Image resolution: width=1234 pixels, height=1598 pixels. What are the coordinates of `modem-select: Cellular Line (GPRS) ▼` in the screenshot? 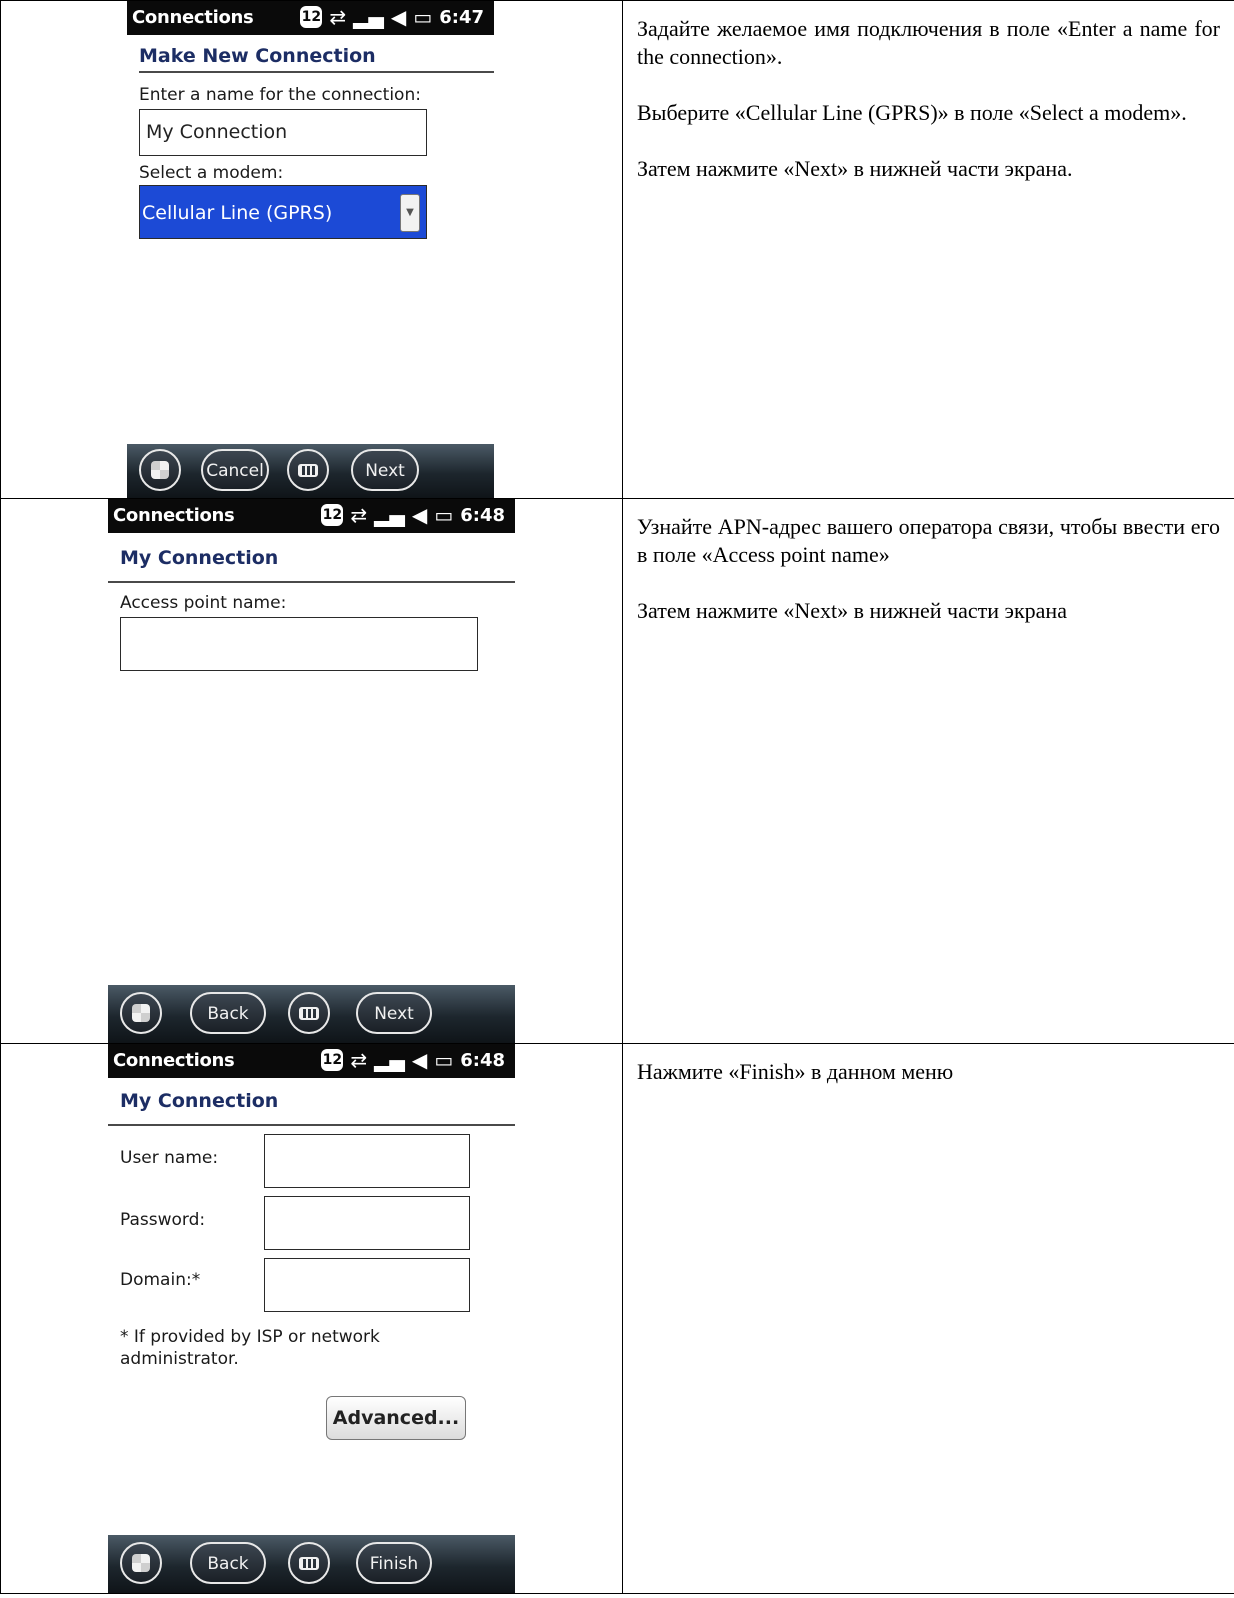 It's located at (283, 212).